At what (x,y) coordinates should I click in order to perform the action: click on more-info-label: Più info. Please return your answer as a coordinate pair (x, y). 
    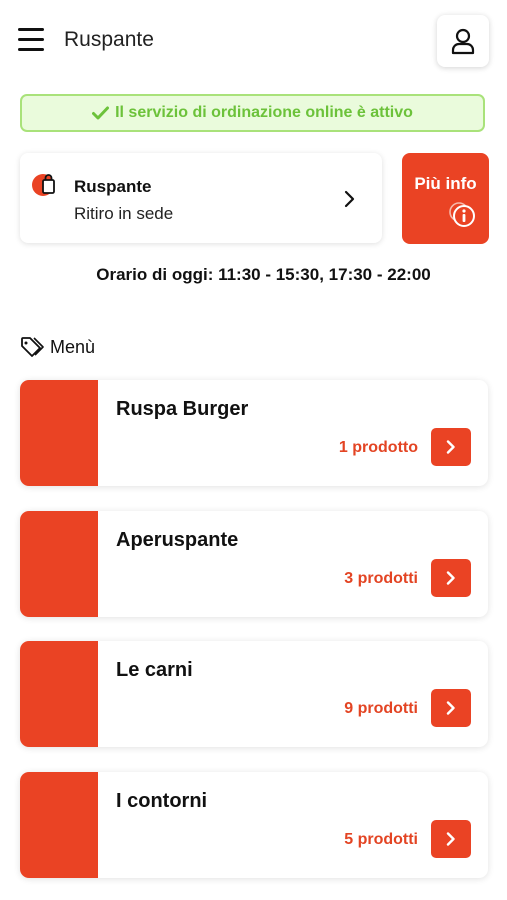
    Looking at the image, I should click on (445, 183).